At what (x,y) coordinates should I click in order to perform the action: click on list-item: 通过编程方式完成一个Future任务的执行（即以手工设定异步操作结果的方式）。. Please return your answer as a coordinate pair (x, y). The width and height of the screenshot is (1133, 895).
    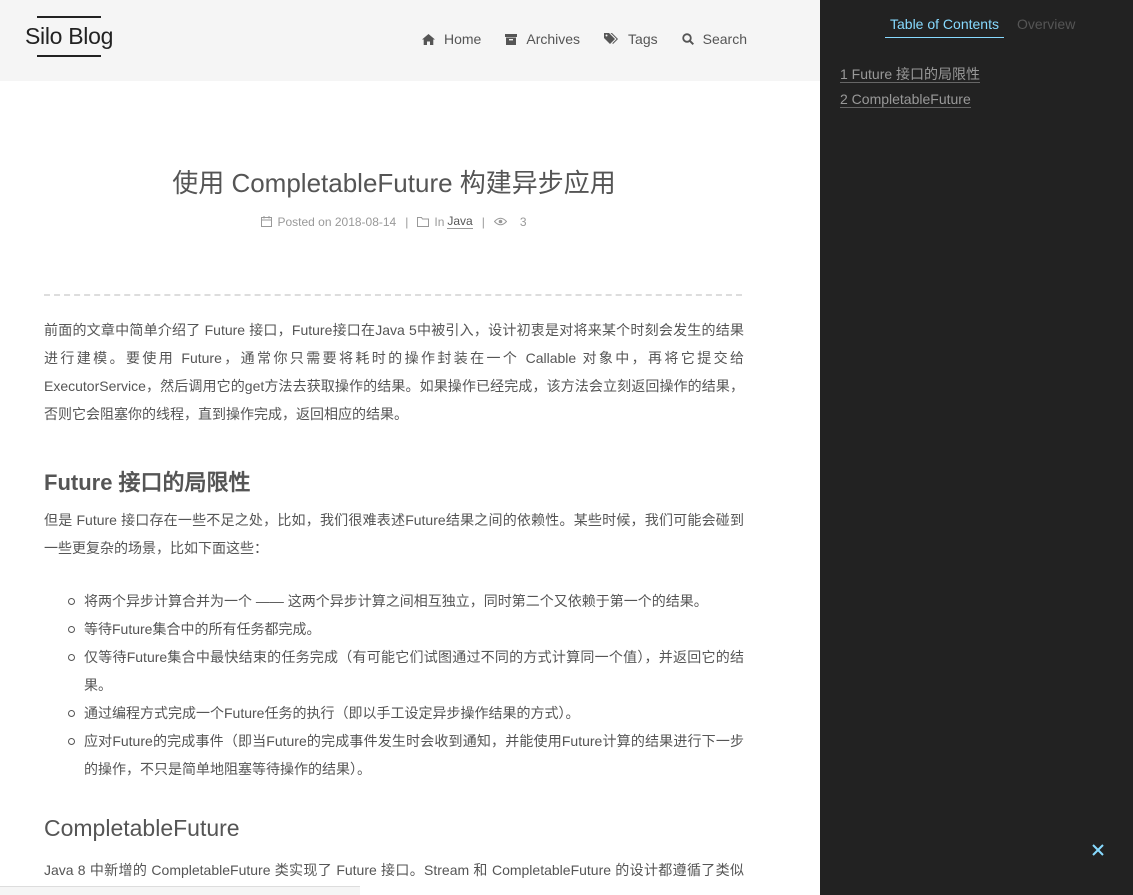
    Looking at the image, I should click on (406, 713).